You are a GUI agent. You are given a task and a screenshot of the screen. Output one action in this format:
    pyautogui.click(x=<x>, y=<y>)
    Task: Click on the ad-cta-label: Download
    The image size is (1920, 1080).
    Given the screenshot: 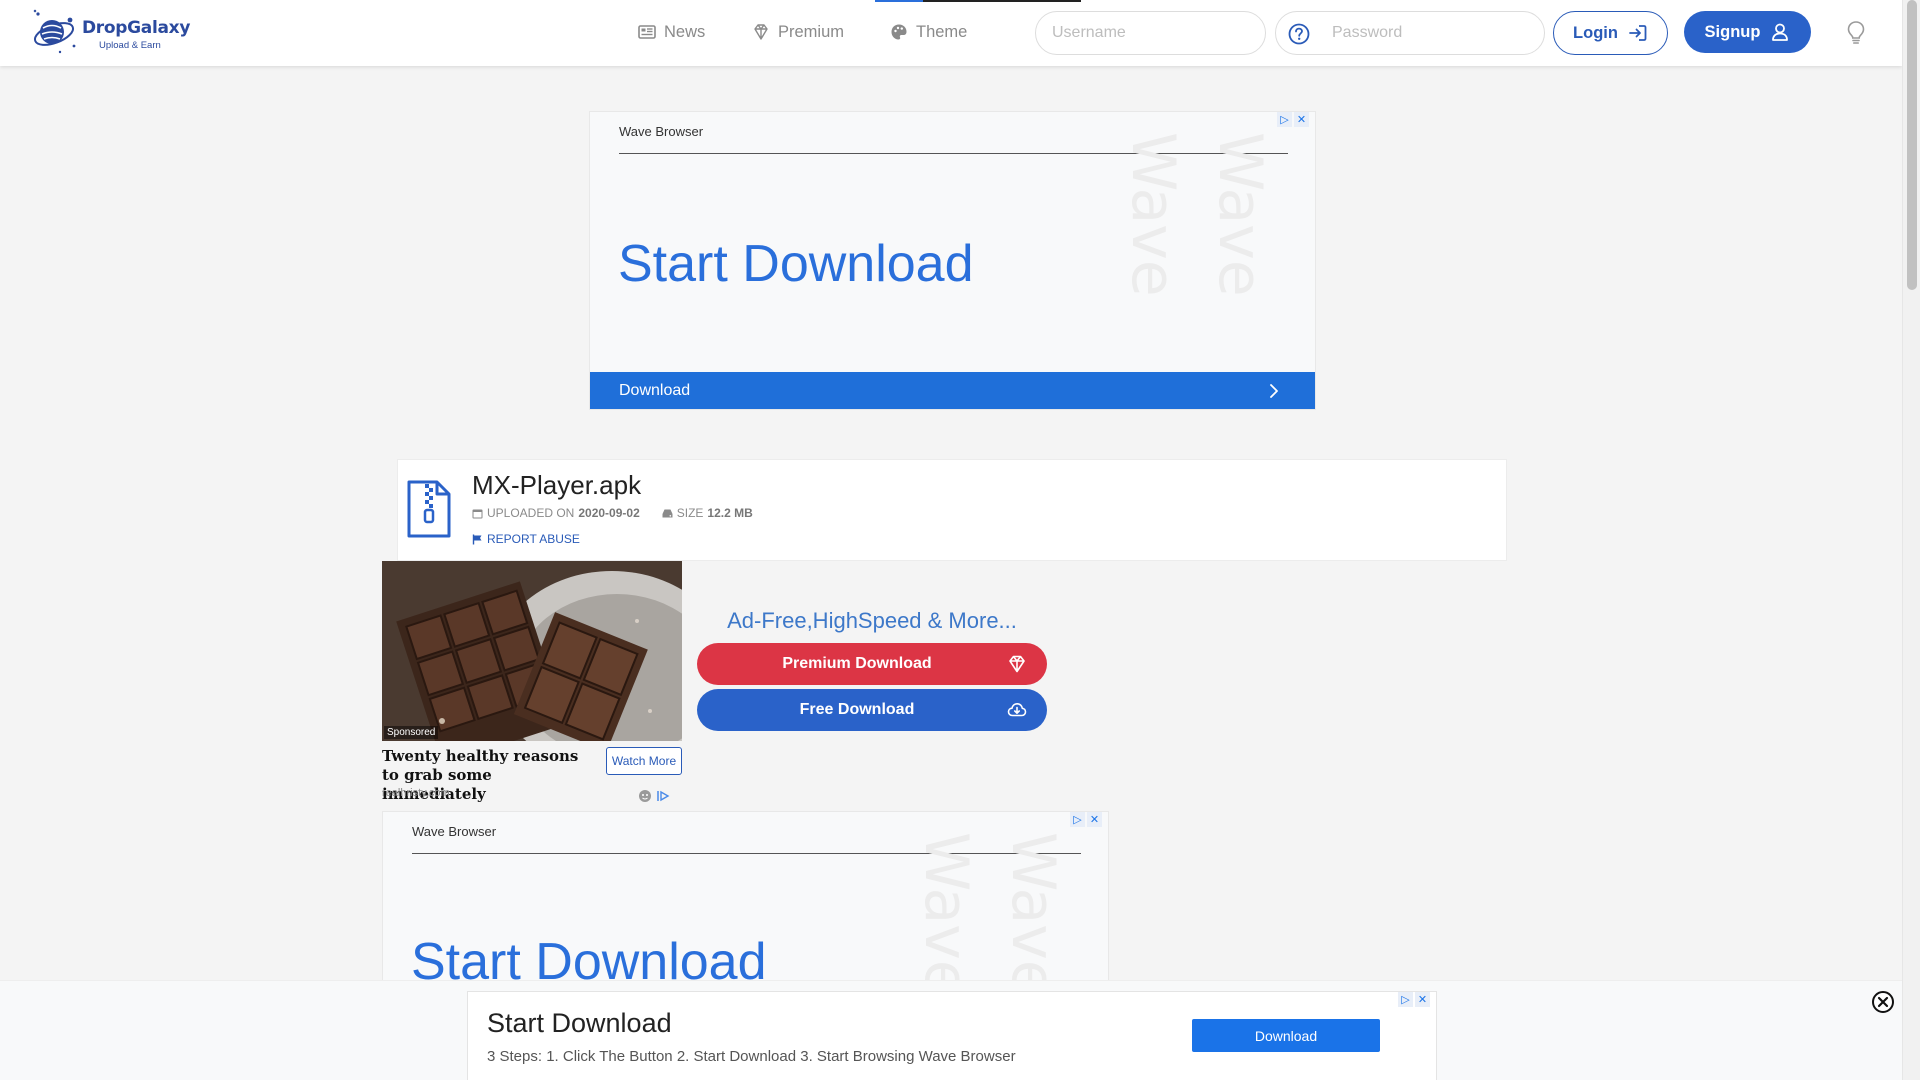 What is the action you would take?
    pyautogui.click(x=655, y=390)
    